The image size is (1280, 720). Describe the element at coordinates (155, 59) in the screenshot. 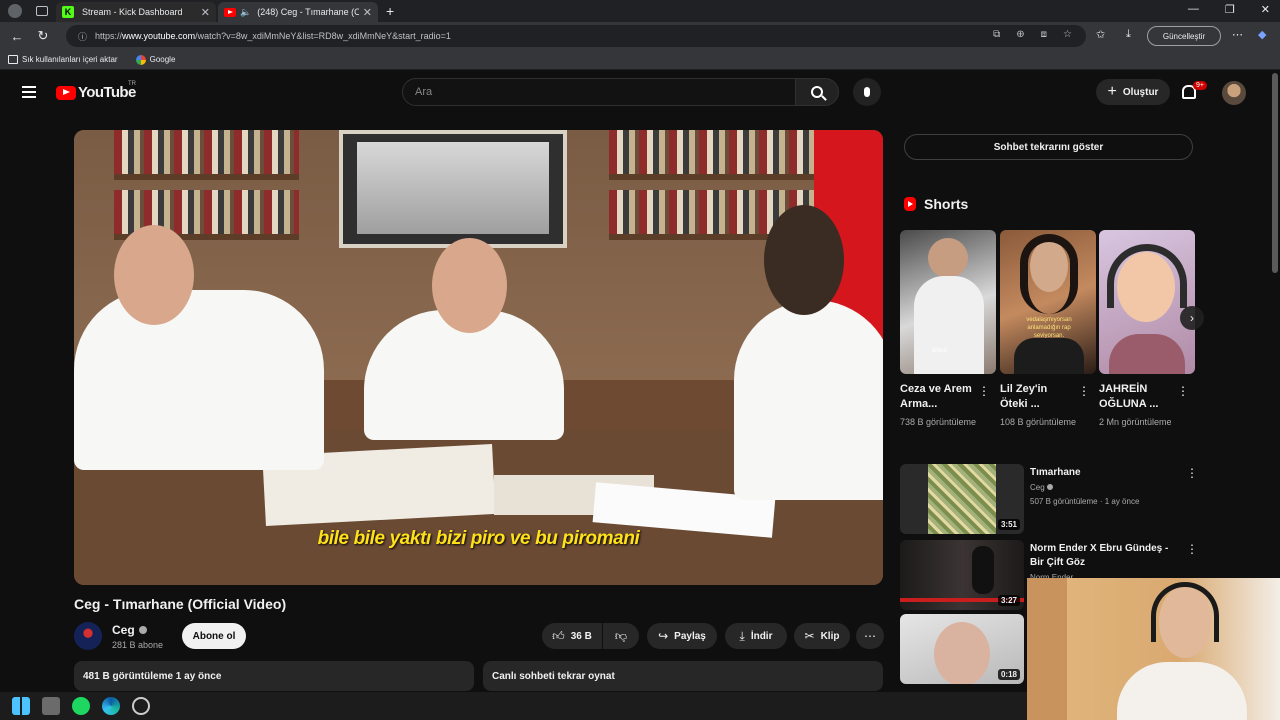

I see `bookmark-google: Google` at that location.